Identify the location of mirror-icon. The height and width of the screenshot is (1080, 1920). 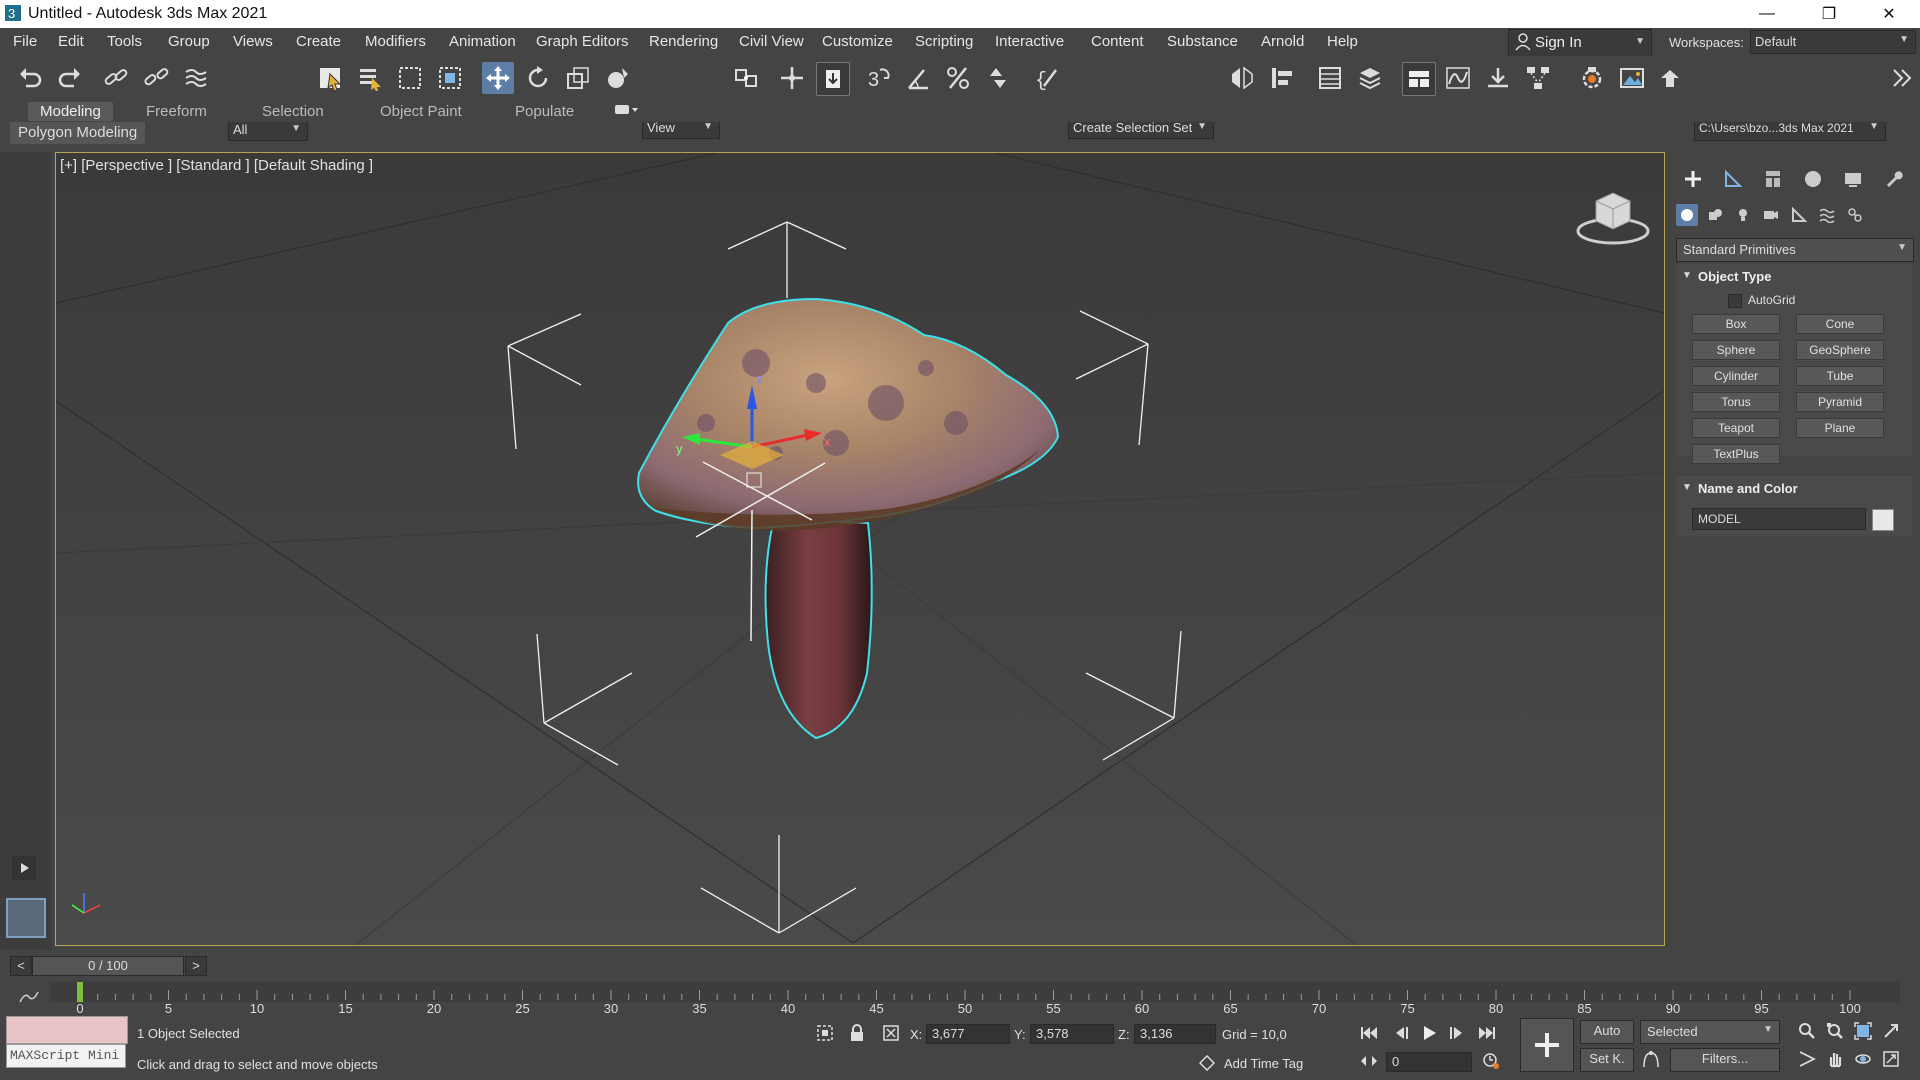
(1242, 78).